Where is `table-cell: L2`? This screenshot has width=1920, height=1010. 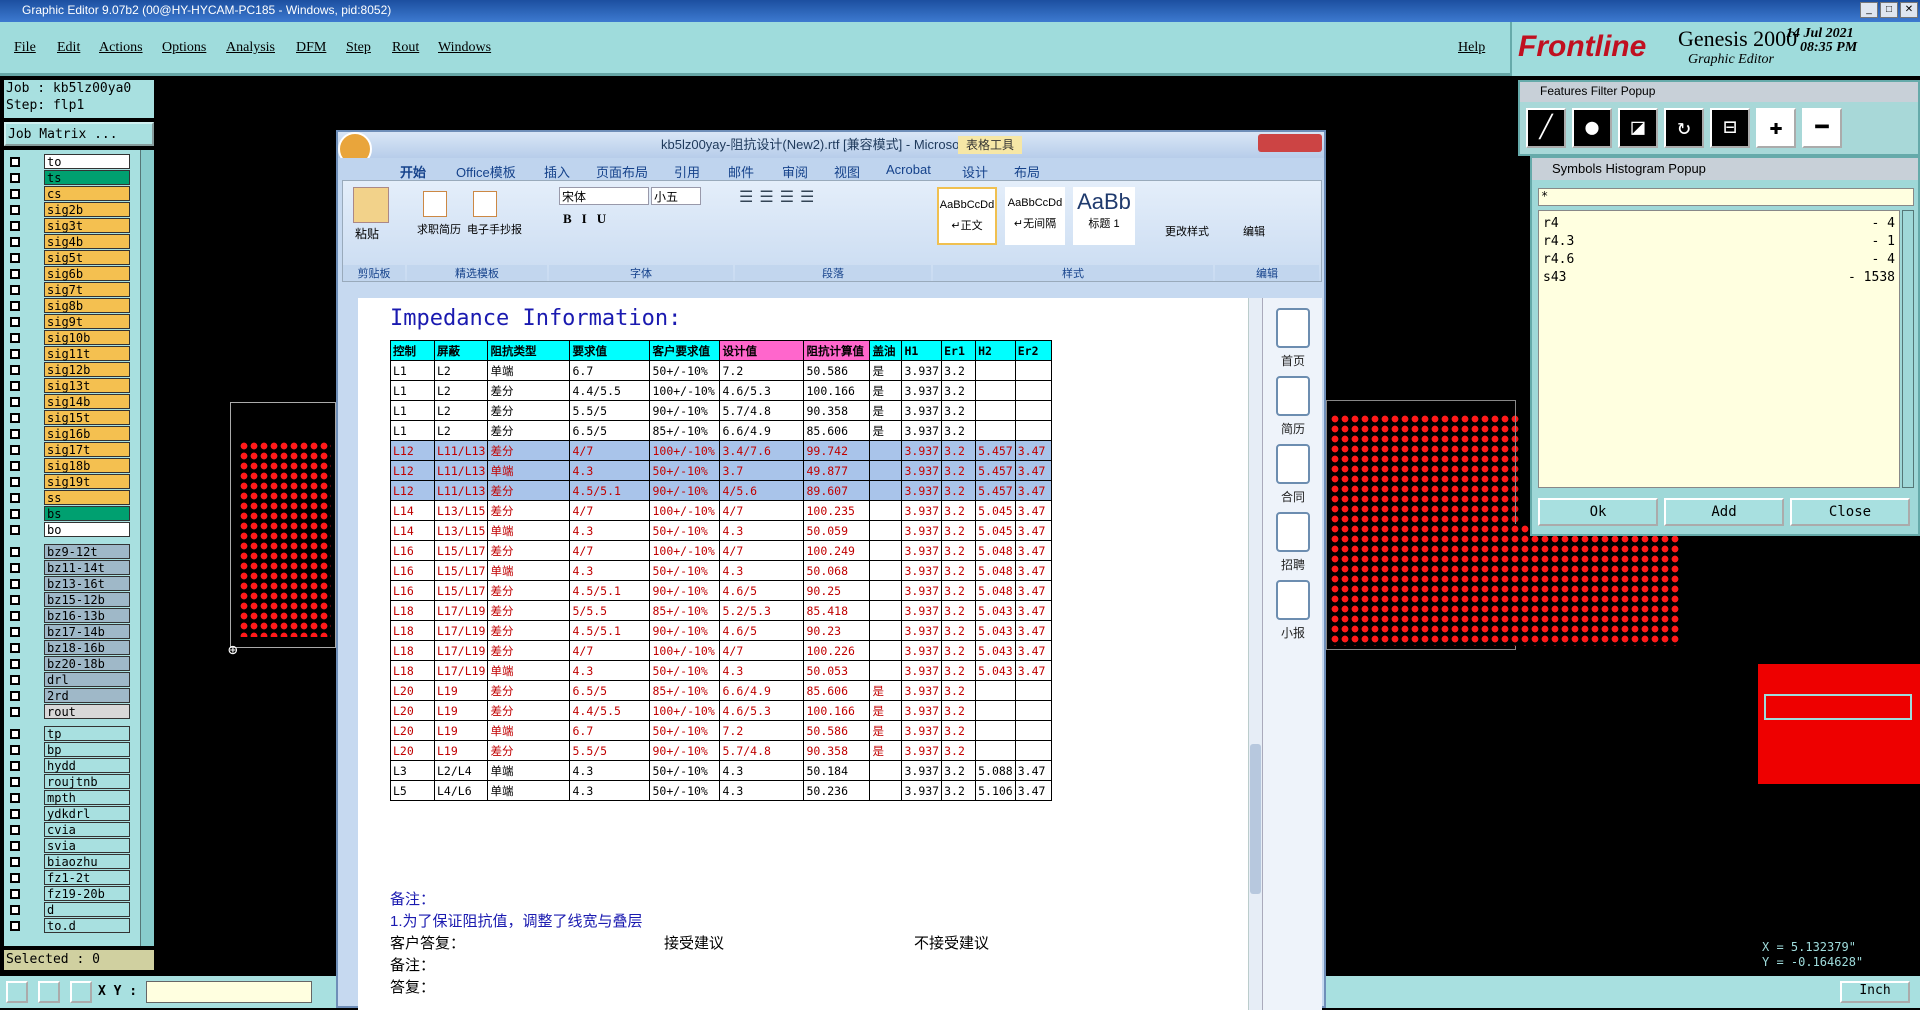
table-cell: L2 is located at coordinates (461, 370).